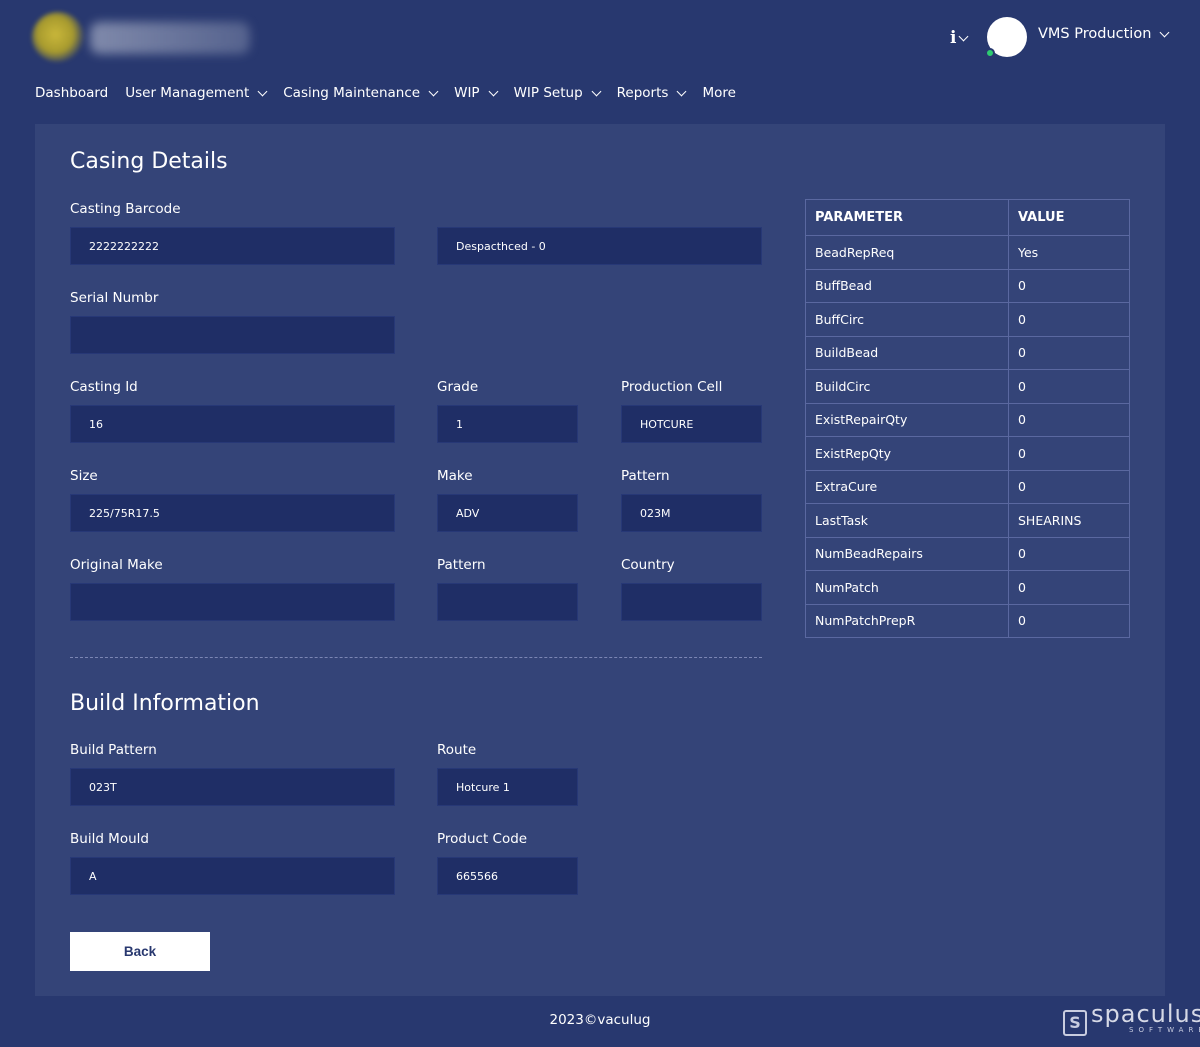 This screenshot has height=1047, width=1200. I want to click on production-cell-field: HOTCURE, so click(691, 424).